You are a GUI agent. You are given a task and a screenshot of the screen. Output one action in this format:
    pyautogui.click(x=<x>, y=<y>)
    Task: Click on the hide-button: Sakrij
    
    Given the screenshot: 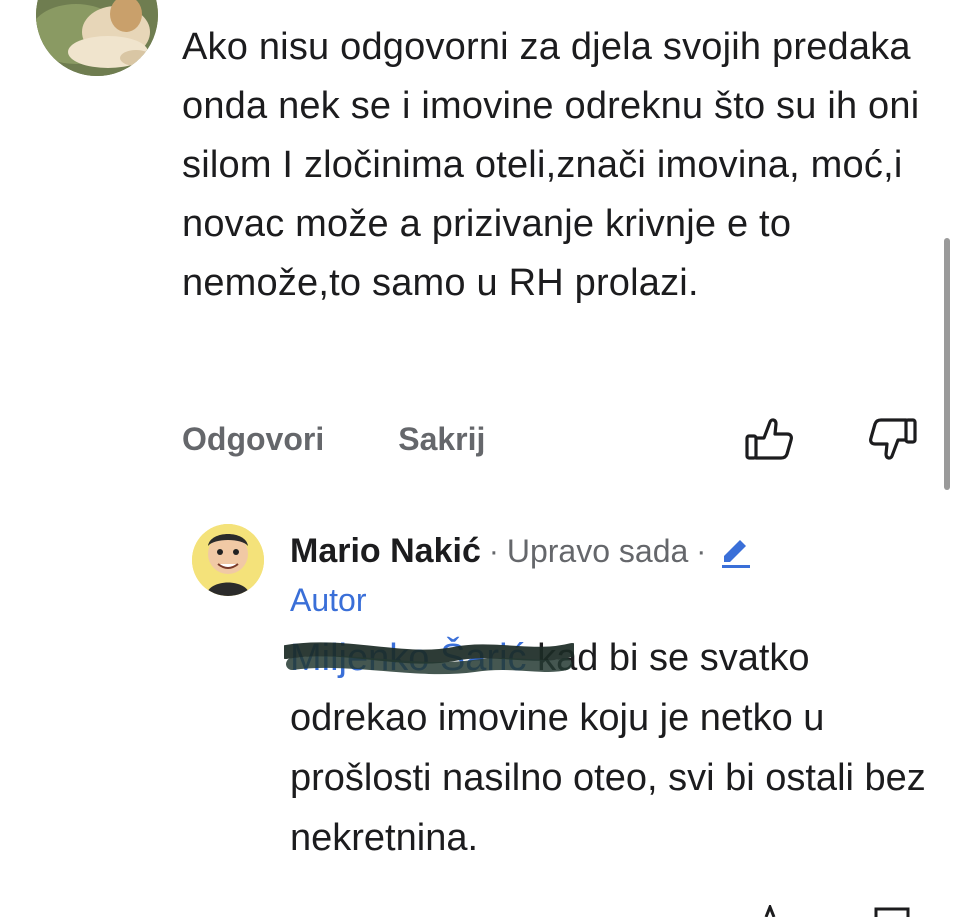 What is the action you would take?
    pyautogui.click(x=441, y=439)
    